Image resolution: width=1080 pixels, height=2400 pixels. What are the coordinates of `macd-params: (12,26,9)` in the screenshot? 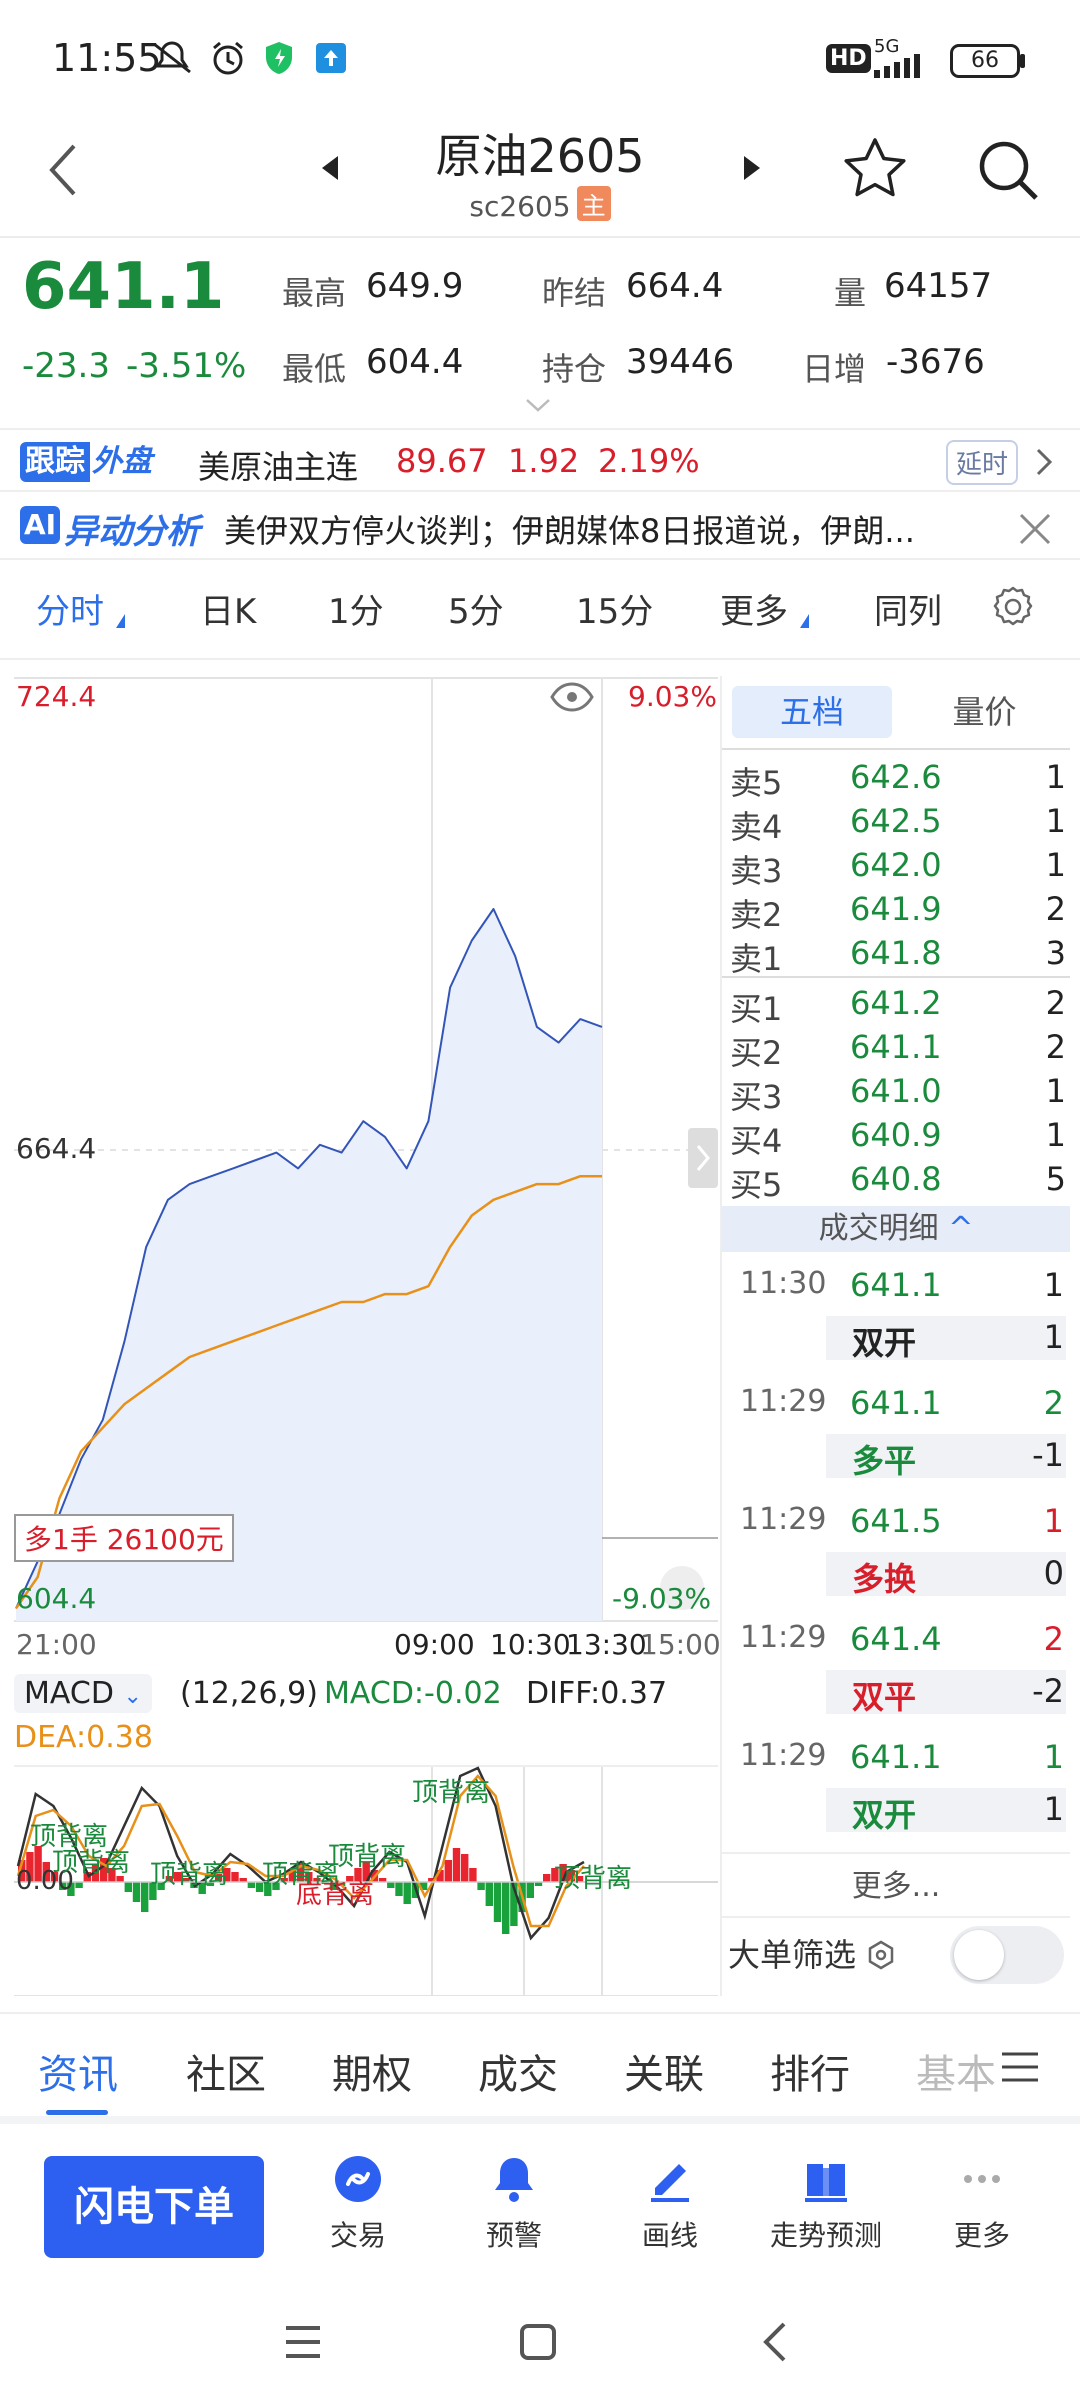 It's located at (249, 1693).